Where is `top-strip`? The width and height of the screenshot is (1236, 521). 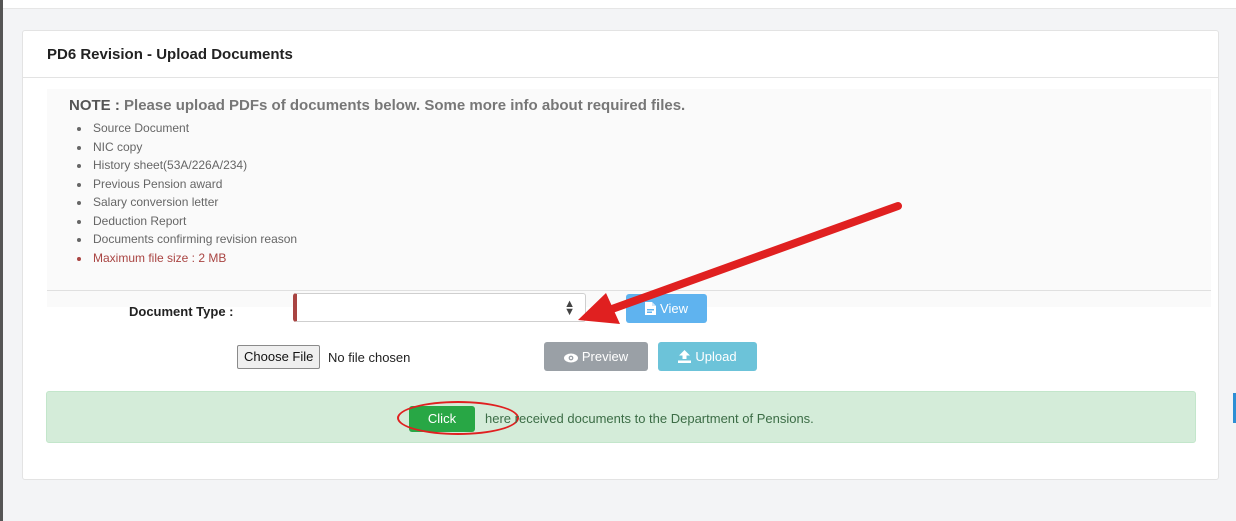 top-strip is located at coordinates (619, 4).